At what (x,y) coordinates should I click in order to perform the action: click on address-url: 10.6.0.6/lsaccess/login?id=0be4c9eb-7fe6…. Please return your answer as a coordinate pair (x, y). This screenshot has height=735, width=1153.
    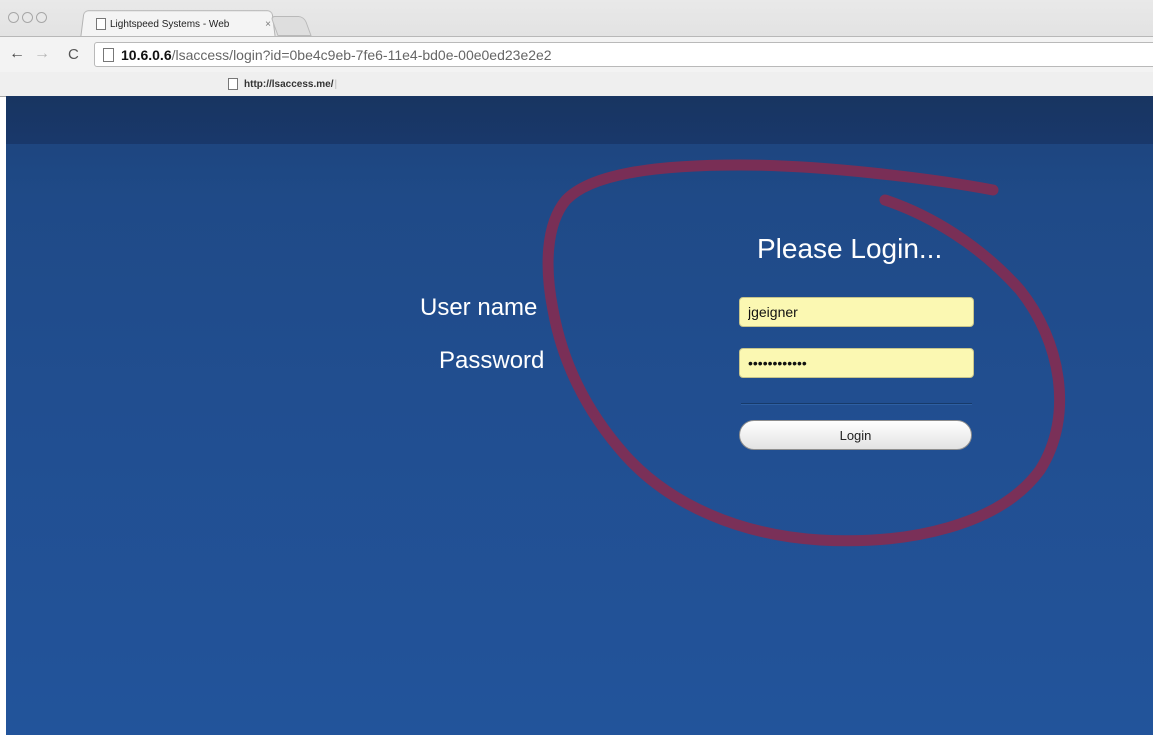
    Looking at the image, I should click on (336, 55).